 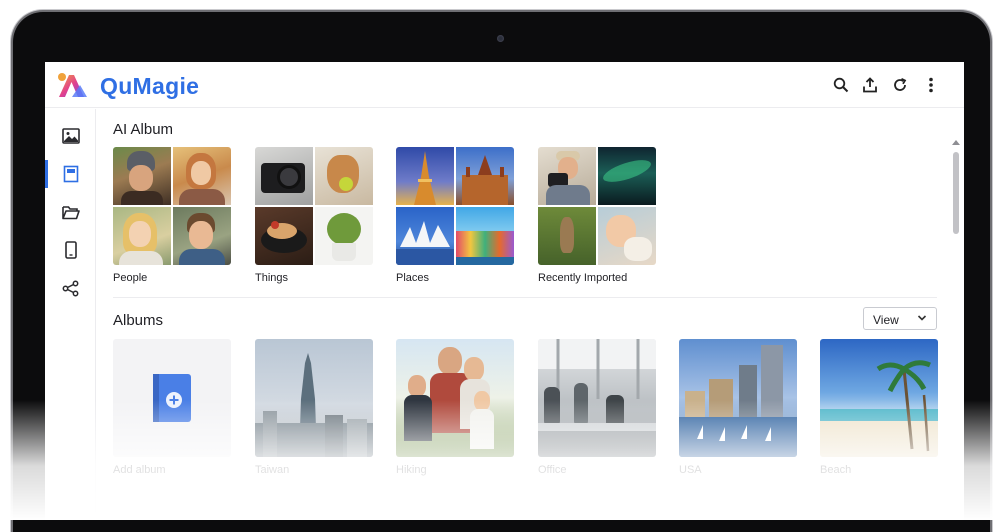 What do you see at coordinates (841, 85) in the screenshot?
I see `search-icon` at bounding box center [841, 85].